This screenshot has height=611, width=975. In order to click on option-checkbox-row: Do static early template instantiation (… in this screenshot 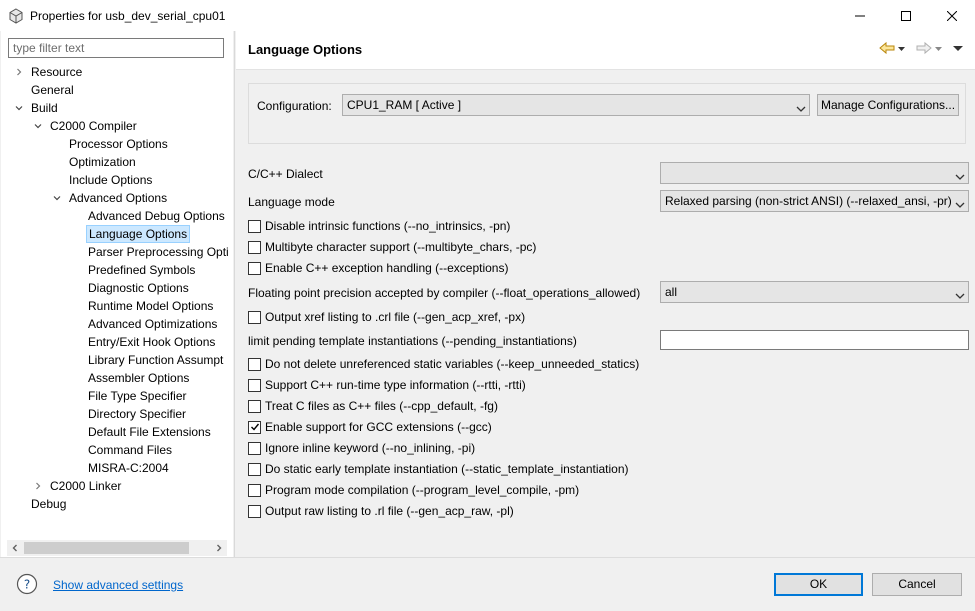, I will do `click(438, 469)`.